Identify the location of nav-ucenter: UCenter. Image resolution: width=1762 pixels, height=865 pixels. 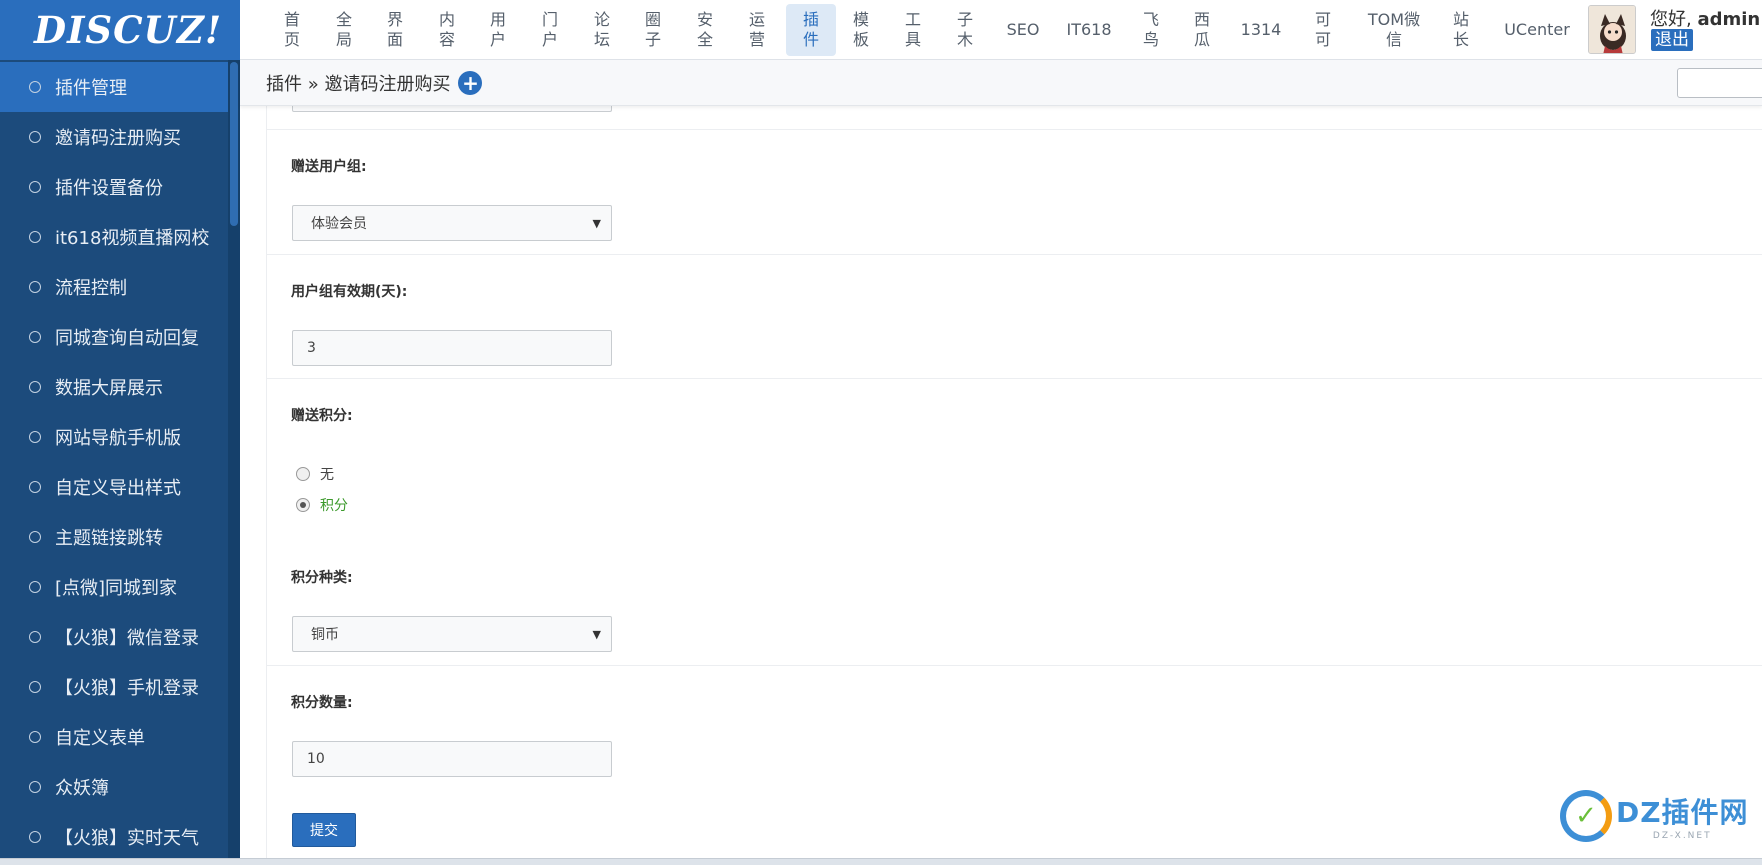
(1537, 30).